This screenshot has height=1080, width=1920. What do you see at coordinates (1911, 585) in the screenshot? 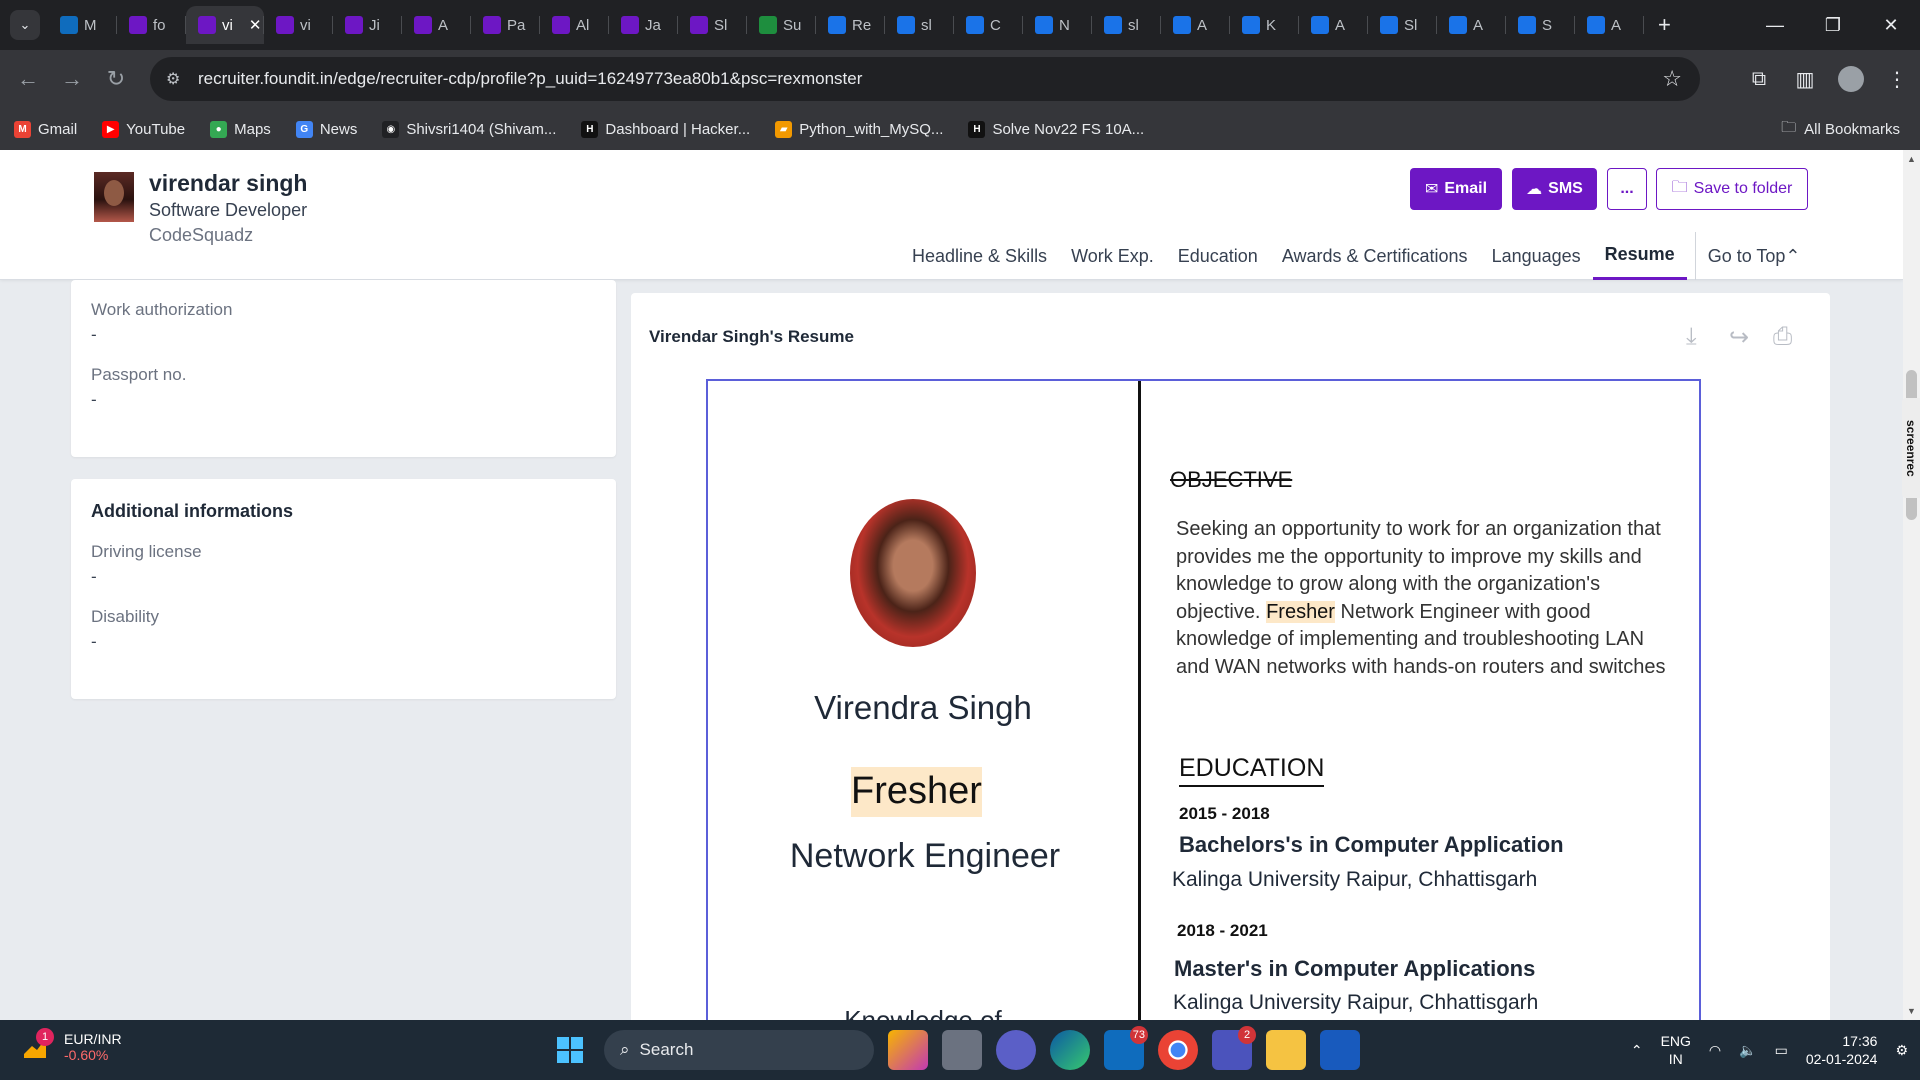
I see `page-scrollbar: ▲ ▼` at bounding box center [1911, 585].